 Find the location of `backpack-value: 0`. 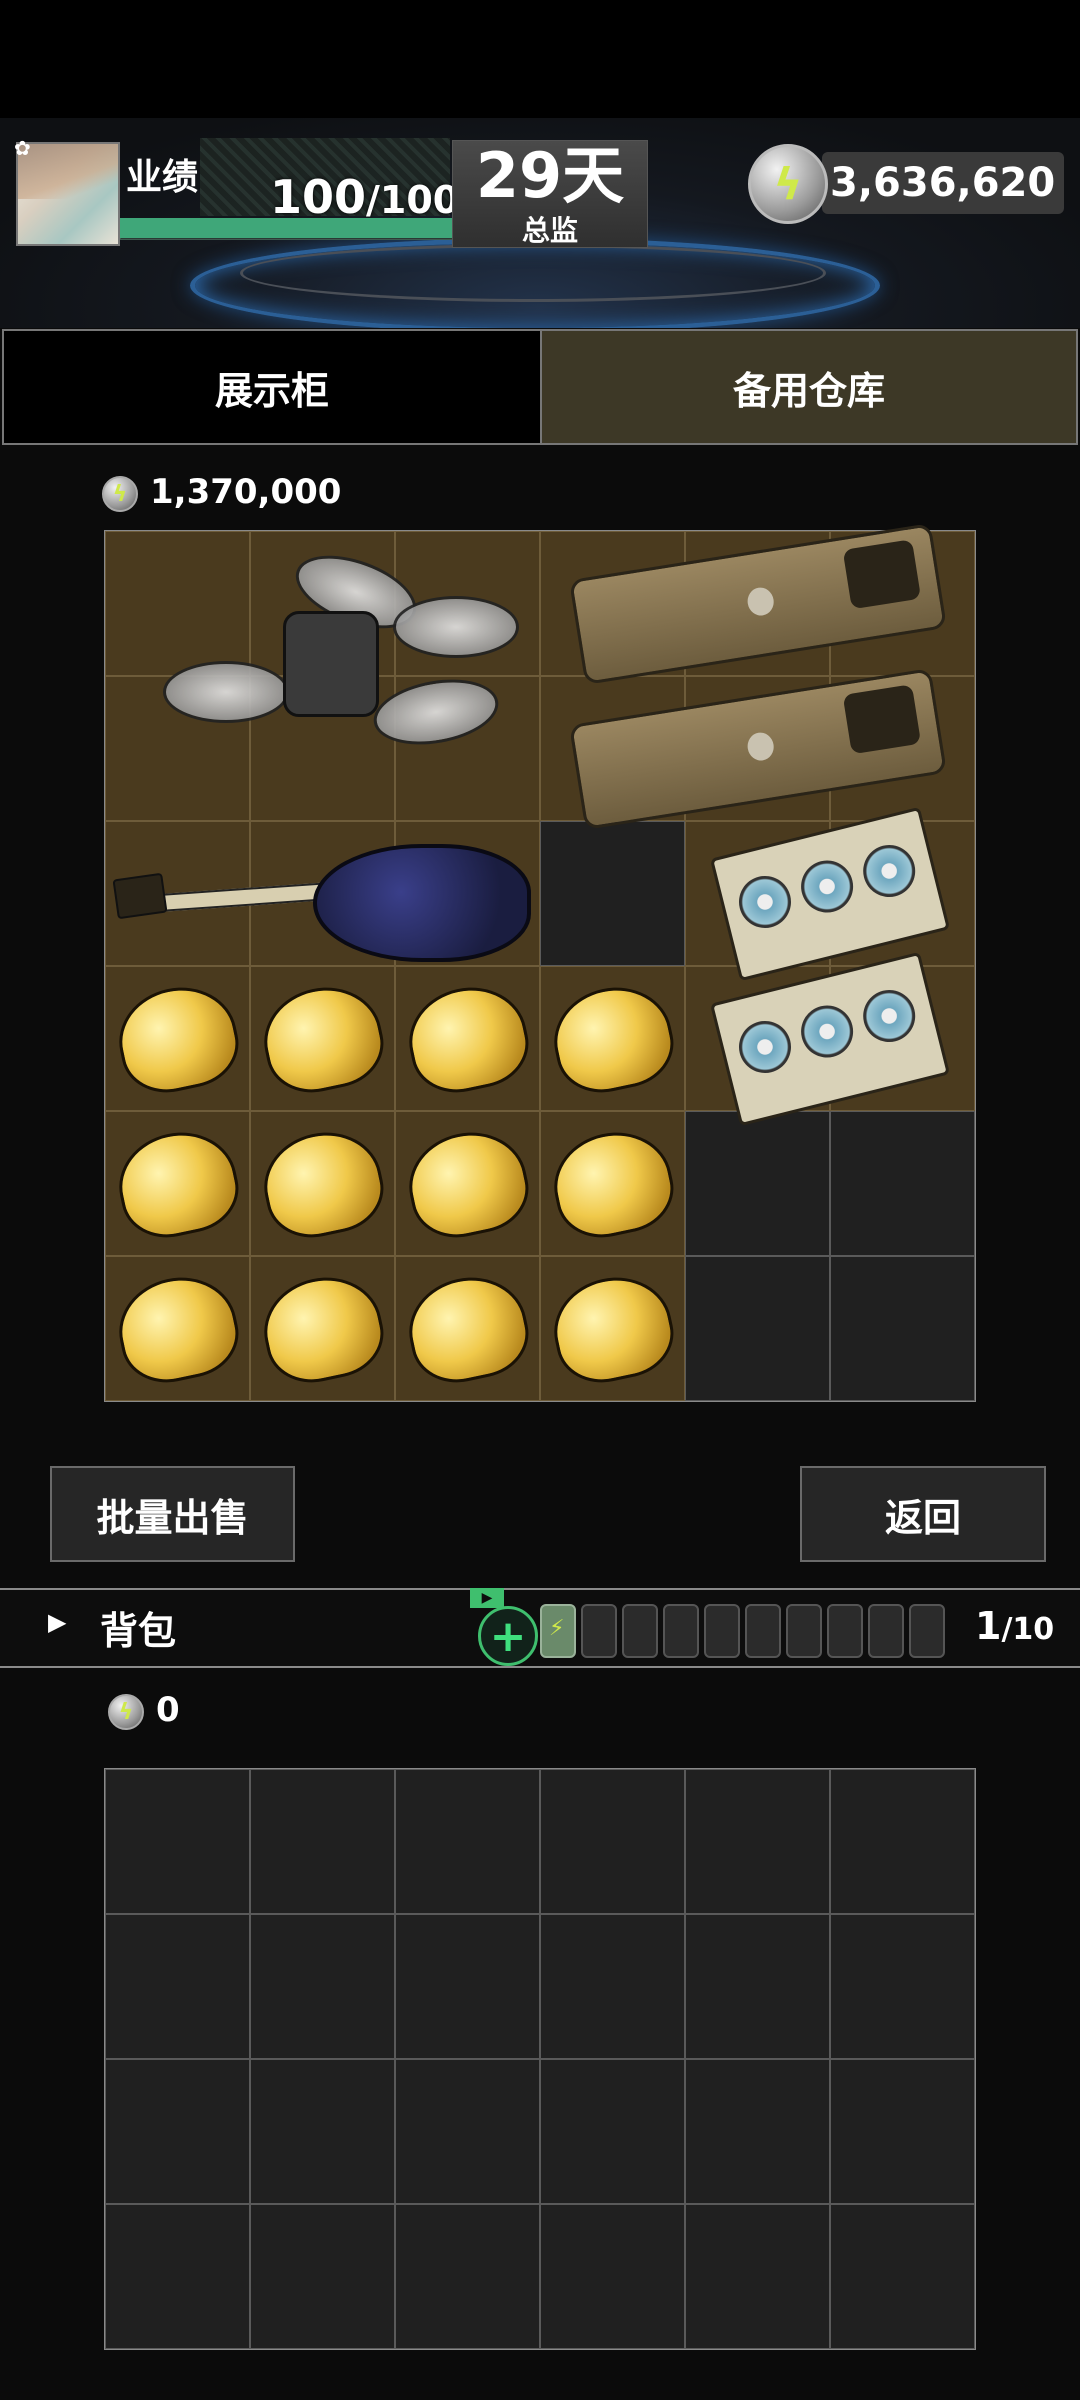

backpack-value: 0 is located at coordinates (168, 1710).